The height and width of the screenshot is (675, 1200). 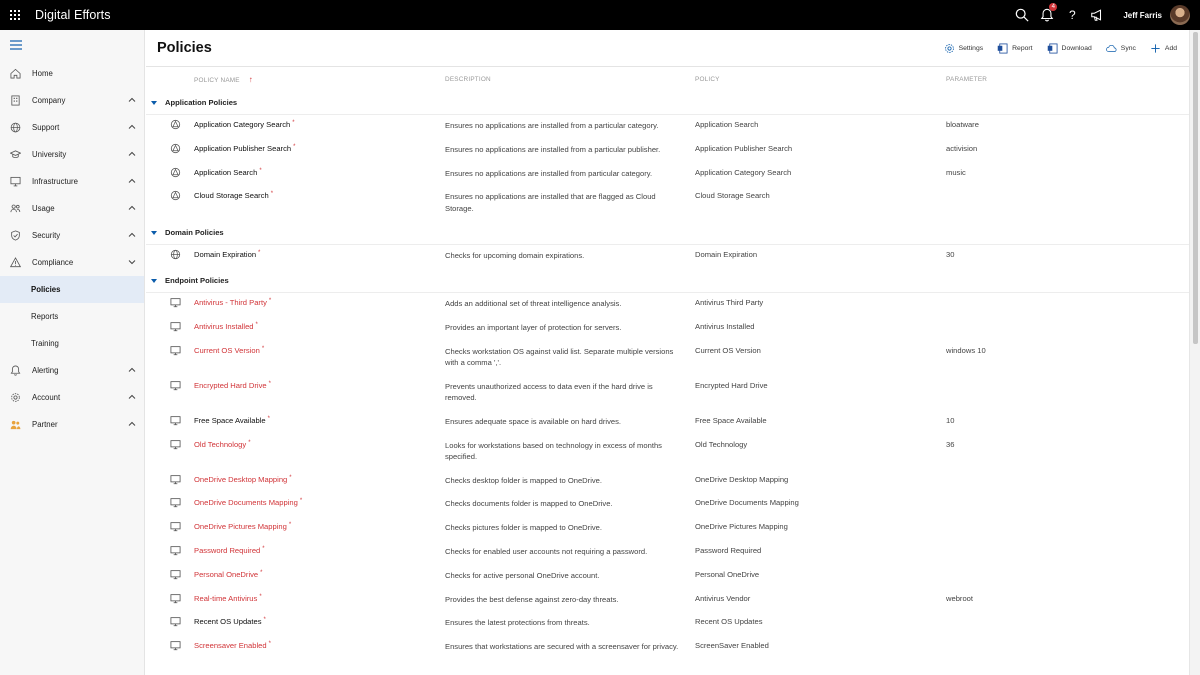 What do you see at coordinates (233, 195) in the screenshot?
I see `policy-name-link: Cloud Storage Search *` at bounding box center [233, 195].